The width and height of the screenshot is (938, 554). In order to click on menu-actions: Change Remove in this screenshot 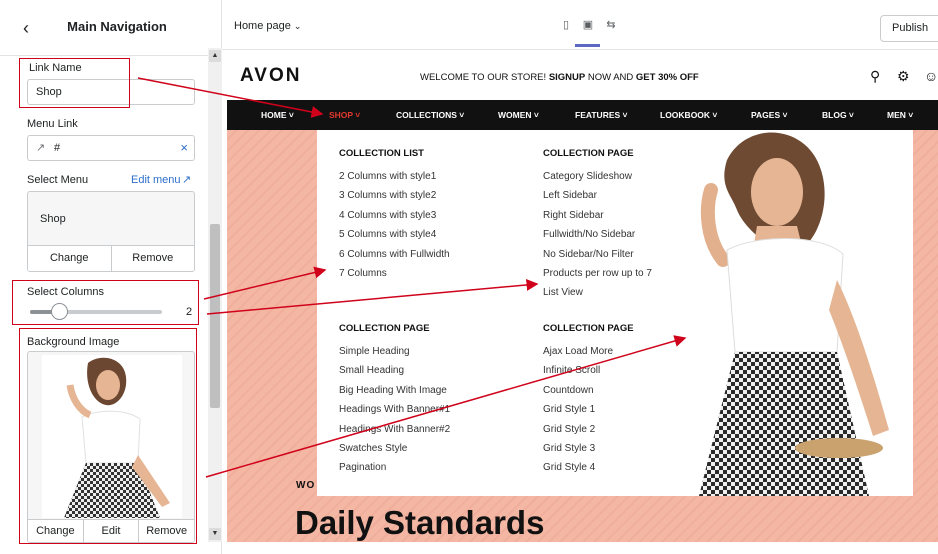, I will do `click(111, 258)`.